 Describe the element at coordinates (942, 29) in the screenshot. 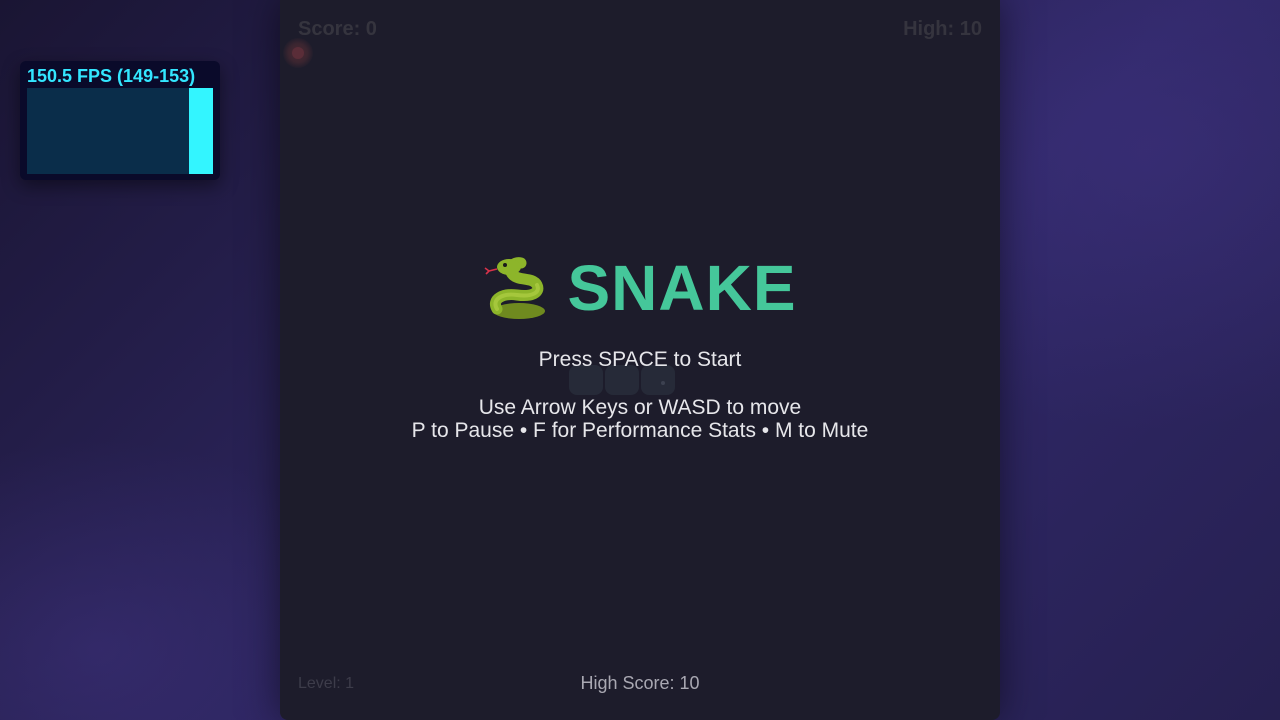

I see `high-score-display: High: 10` at that location.